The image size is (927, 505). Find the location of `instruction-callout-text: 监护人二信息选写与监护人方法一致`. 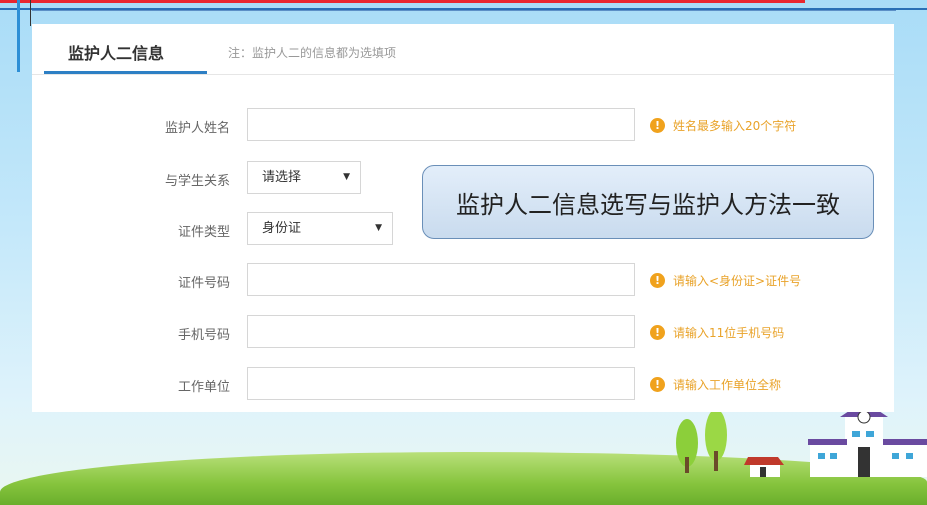

instruction-callout-text: 监护人二信息选写与监护人方法一致 is located at coordinates (648, 204).